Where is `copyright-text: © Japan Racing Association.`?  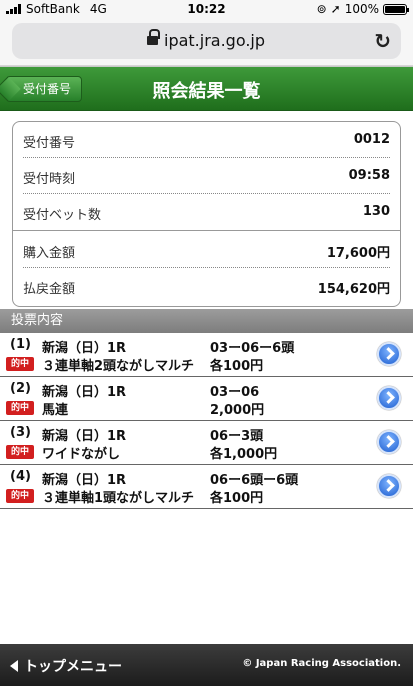 copyright-text: © Japan Racing Association. is located at coordinates (321, 663).